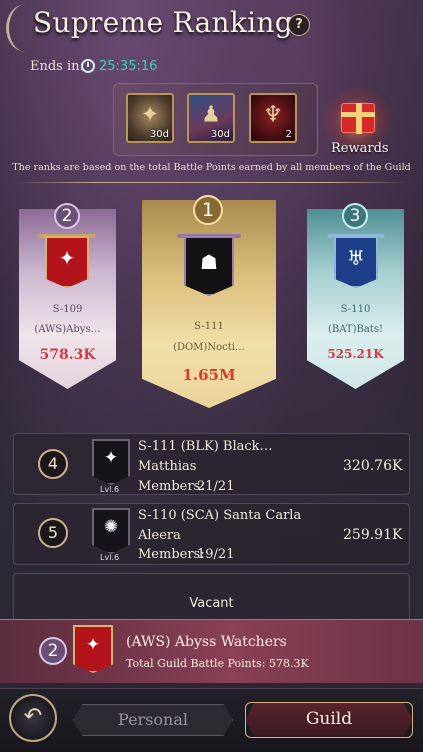 This screenshot has width=423, height=752. I want to click on guild-banner: ☗, so click(209, 266).